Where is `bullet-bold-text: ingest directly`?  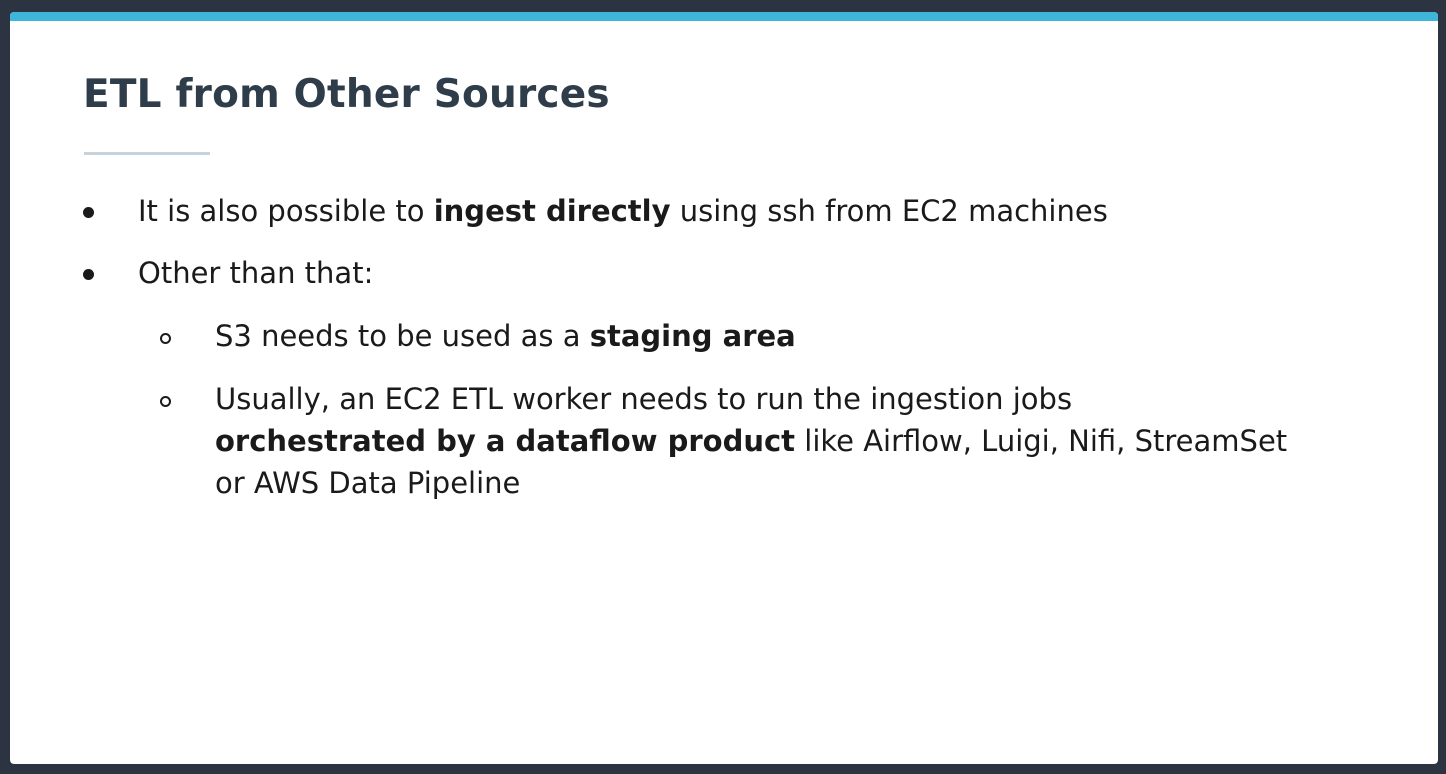
bullet-bold-text: ingest directly is located at coordinates (552, 211).